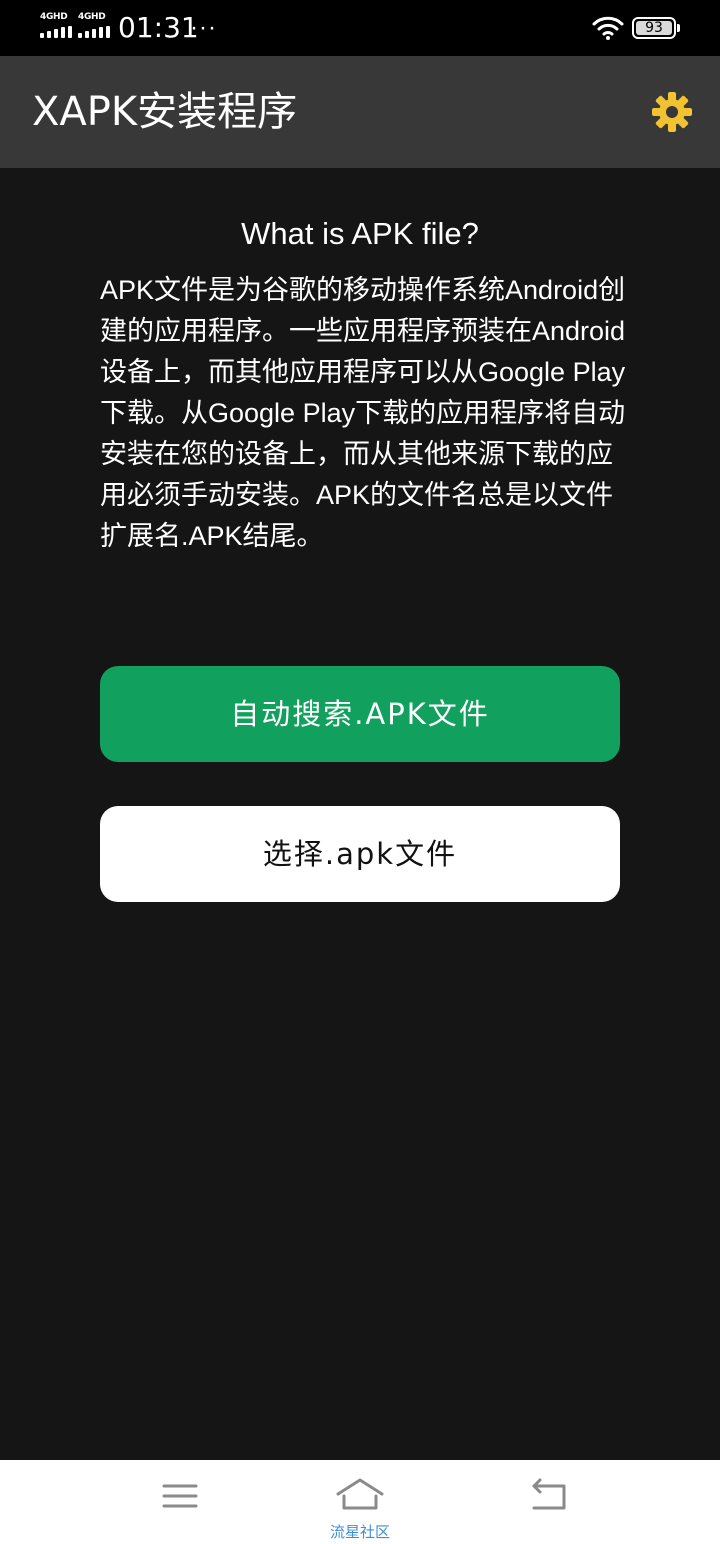  I want to click on section-title: What is APK file?, so click(360, 233).